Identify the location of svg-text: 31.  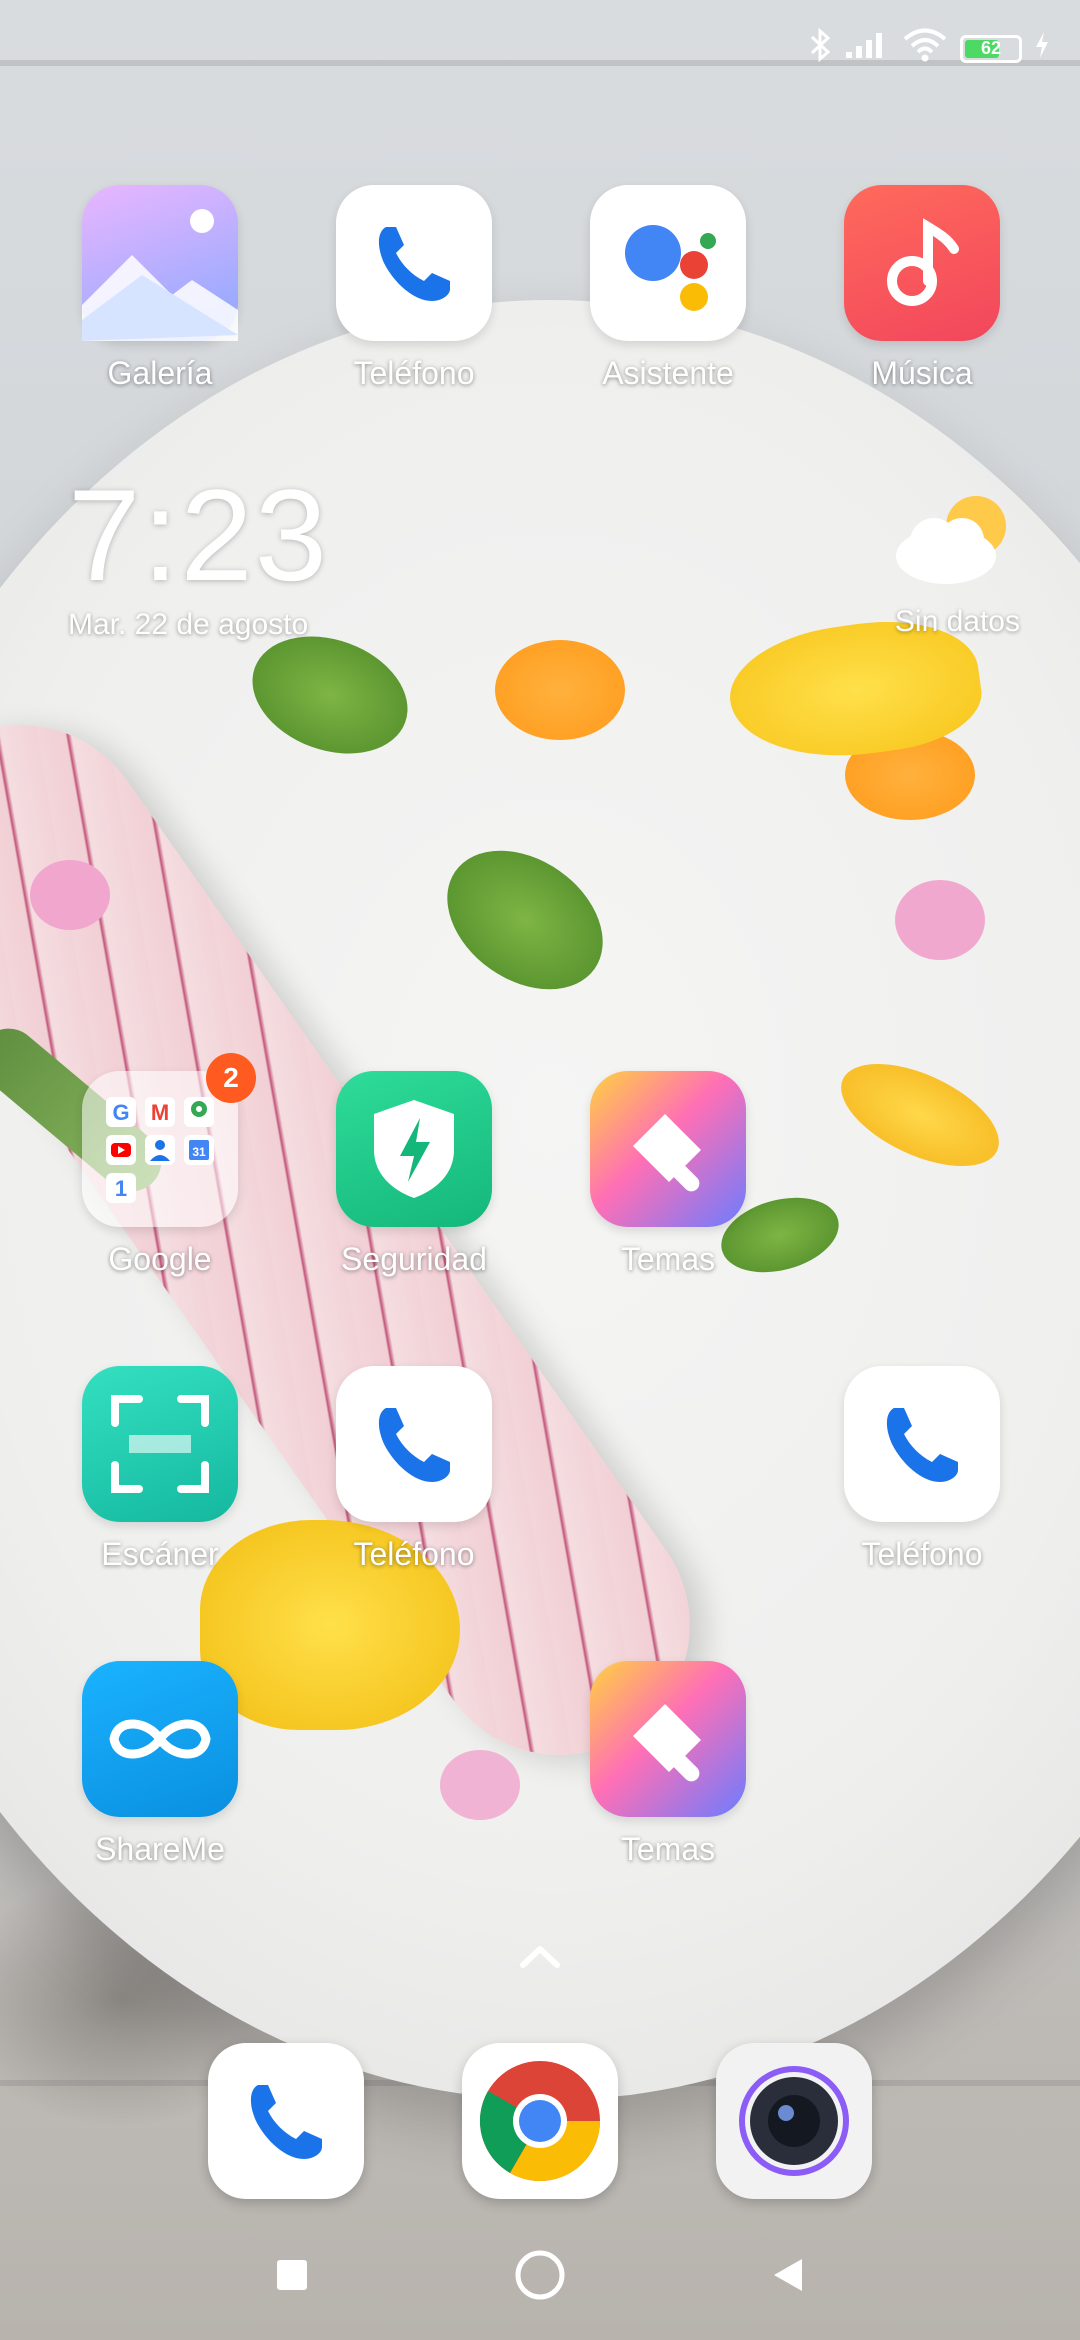
(199, 1152).